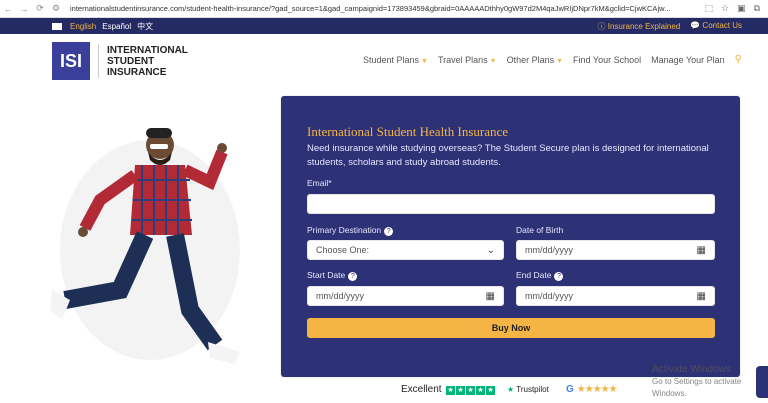  I want to click on email-field, so click(511, 204).